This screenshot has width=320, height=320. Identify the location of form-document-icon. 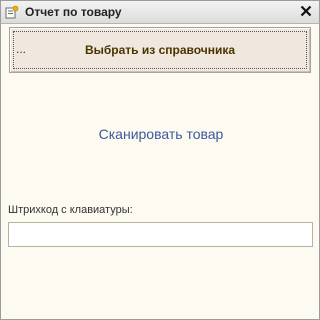
(12, 12).